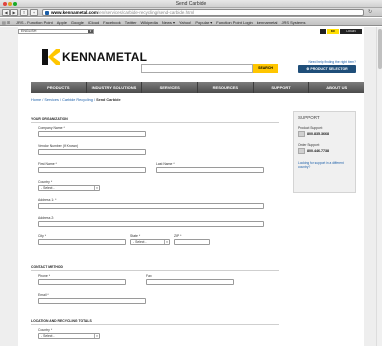 The image size is (382, 346). Describe the element at coordinates (6, 12) in the screenshot. I see `back-button: ◀` at that location.